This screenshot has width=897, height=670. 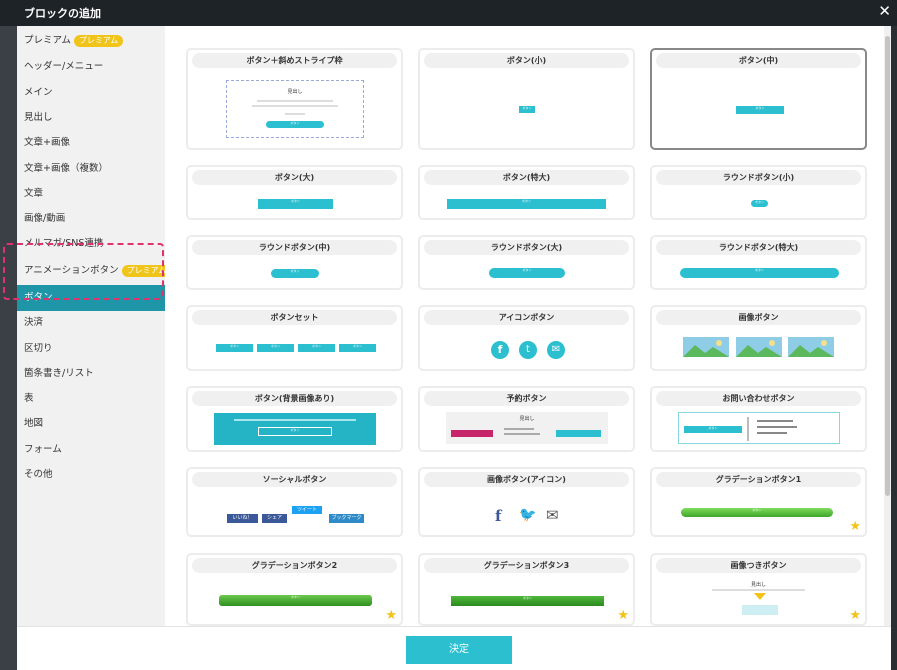 I want to click on block-card-gradient-button-1: グラデーションボタン1 ボタン ★, so click(x=758, y=502).